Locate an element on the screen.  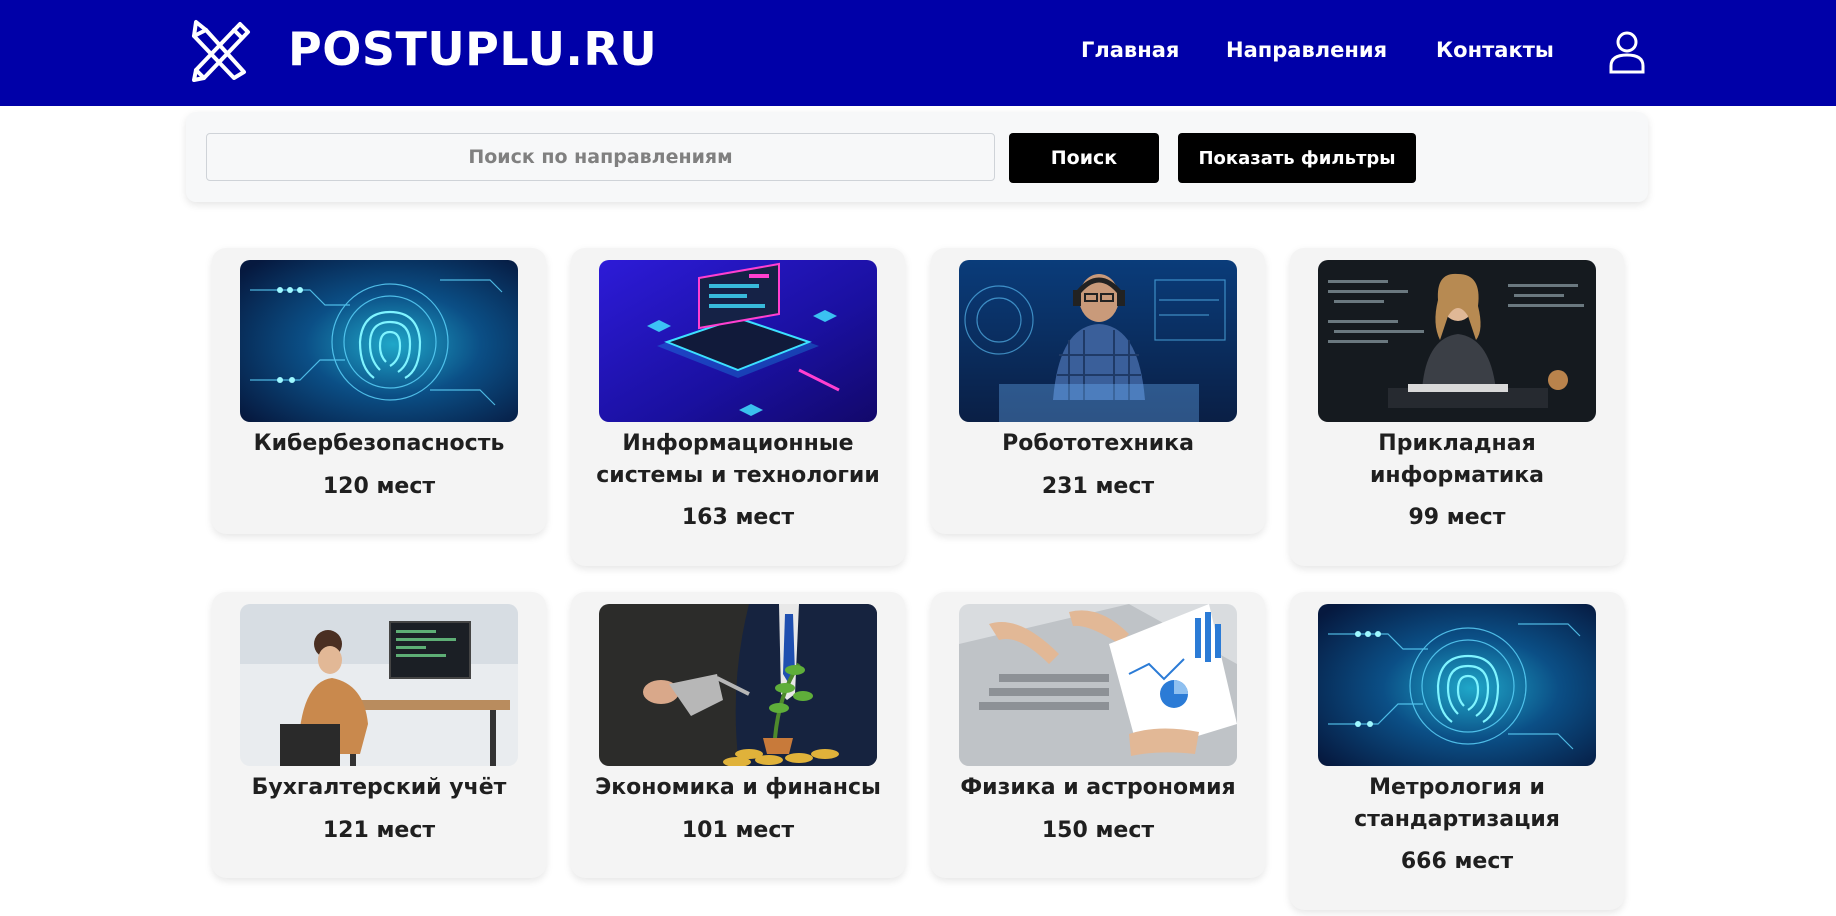
laptop-charts-image is located at coordinates (1098, 685).